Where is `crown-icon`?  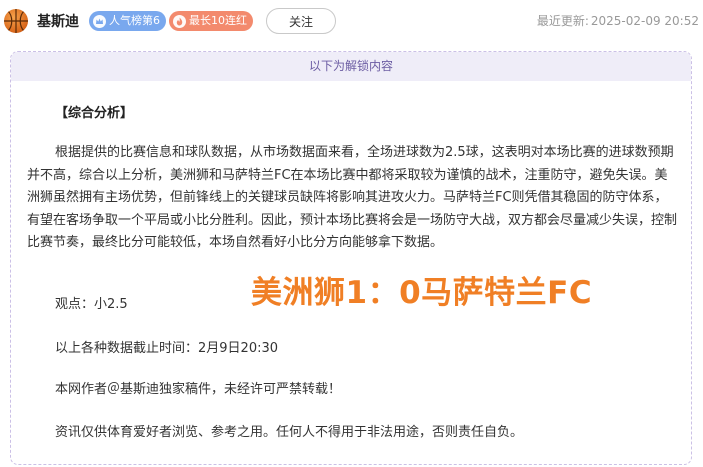
crown-icon is located at coordinates (99, 21).